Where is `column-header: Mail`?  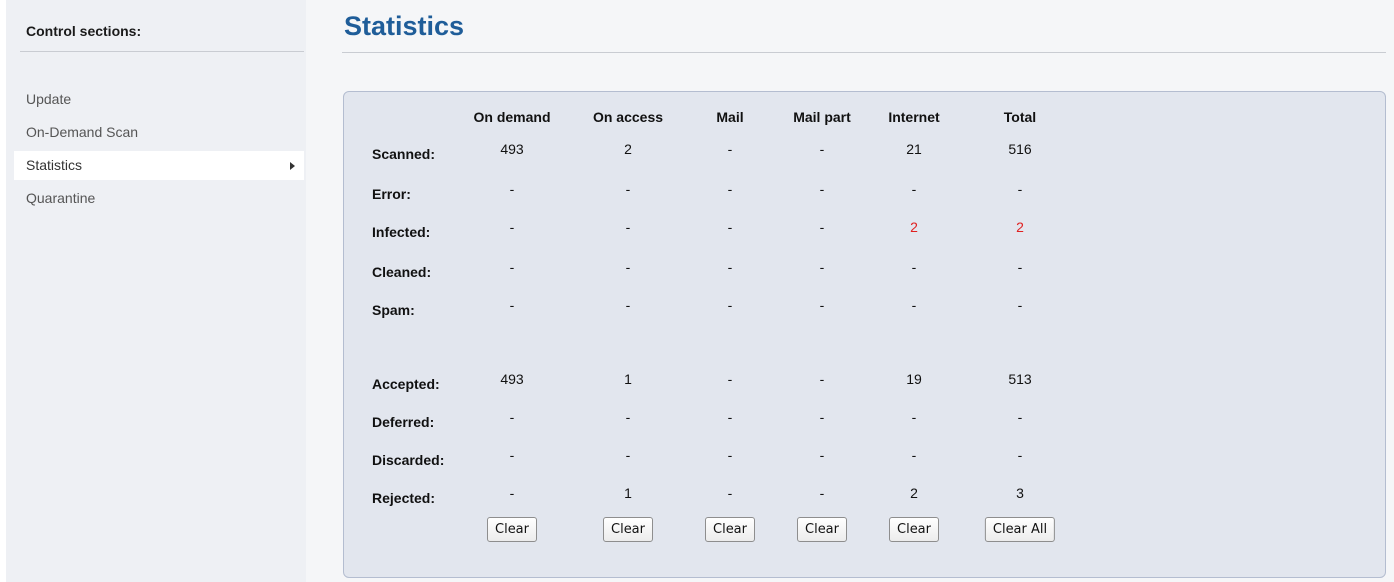 column-header: Mail is located at coordinates (730, 117).